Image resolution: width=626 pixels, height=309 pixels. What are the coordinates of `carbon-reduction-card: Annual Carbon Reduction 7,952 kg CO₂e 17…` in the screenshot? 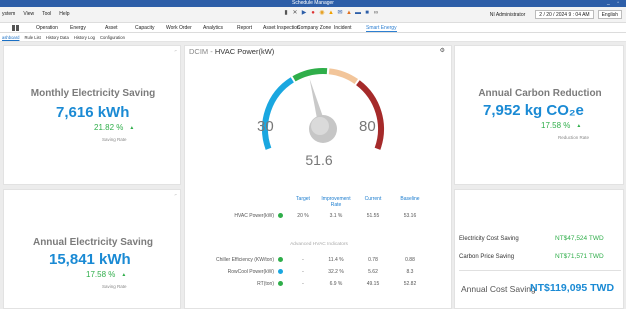 It's located at (539, 115).